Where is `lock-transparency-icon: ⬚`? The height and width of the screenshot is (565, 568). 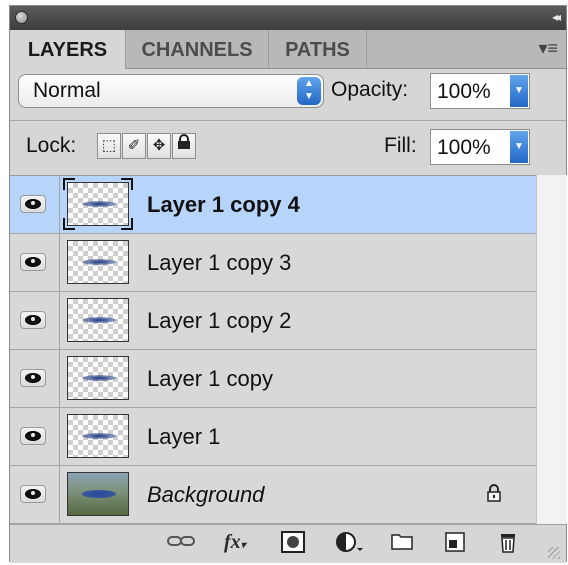 lock-transparency-icon: ⬚ is located at coordinates (109, 146).